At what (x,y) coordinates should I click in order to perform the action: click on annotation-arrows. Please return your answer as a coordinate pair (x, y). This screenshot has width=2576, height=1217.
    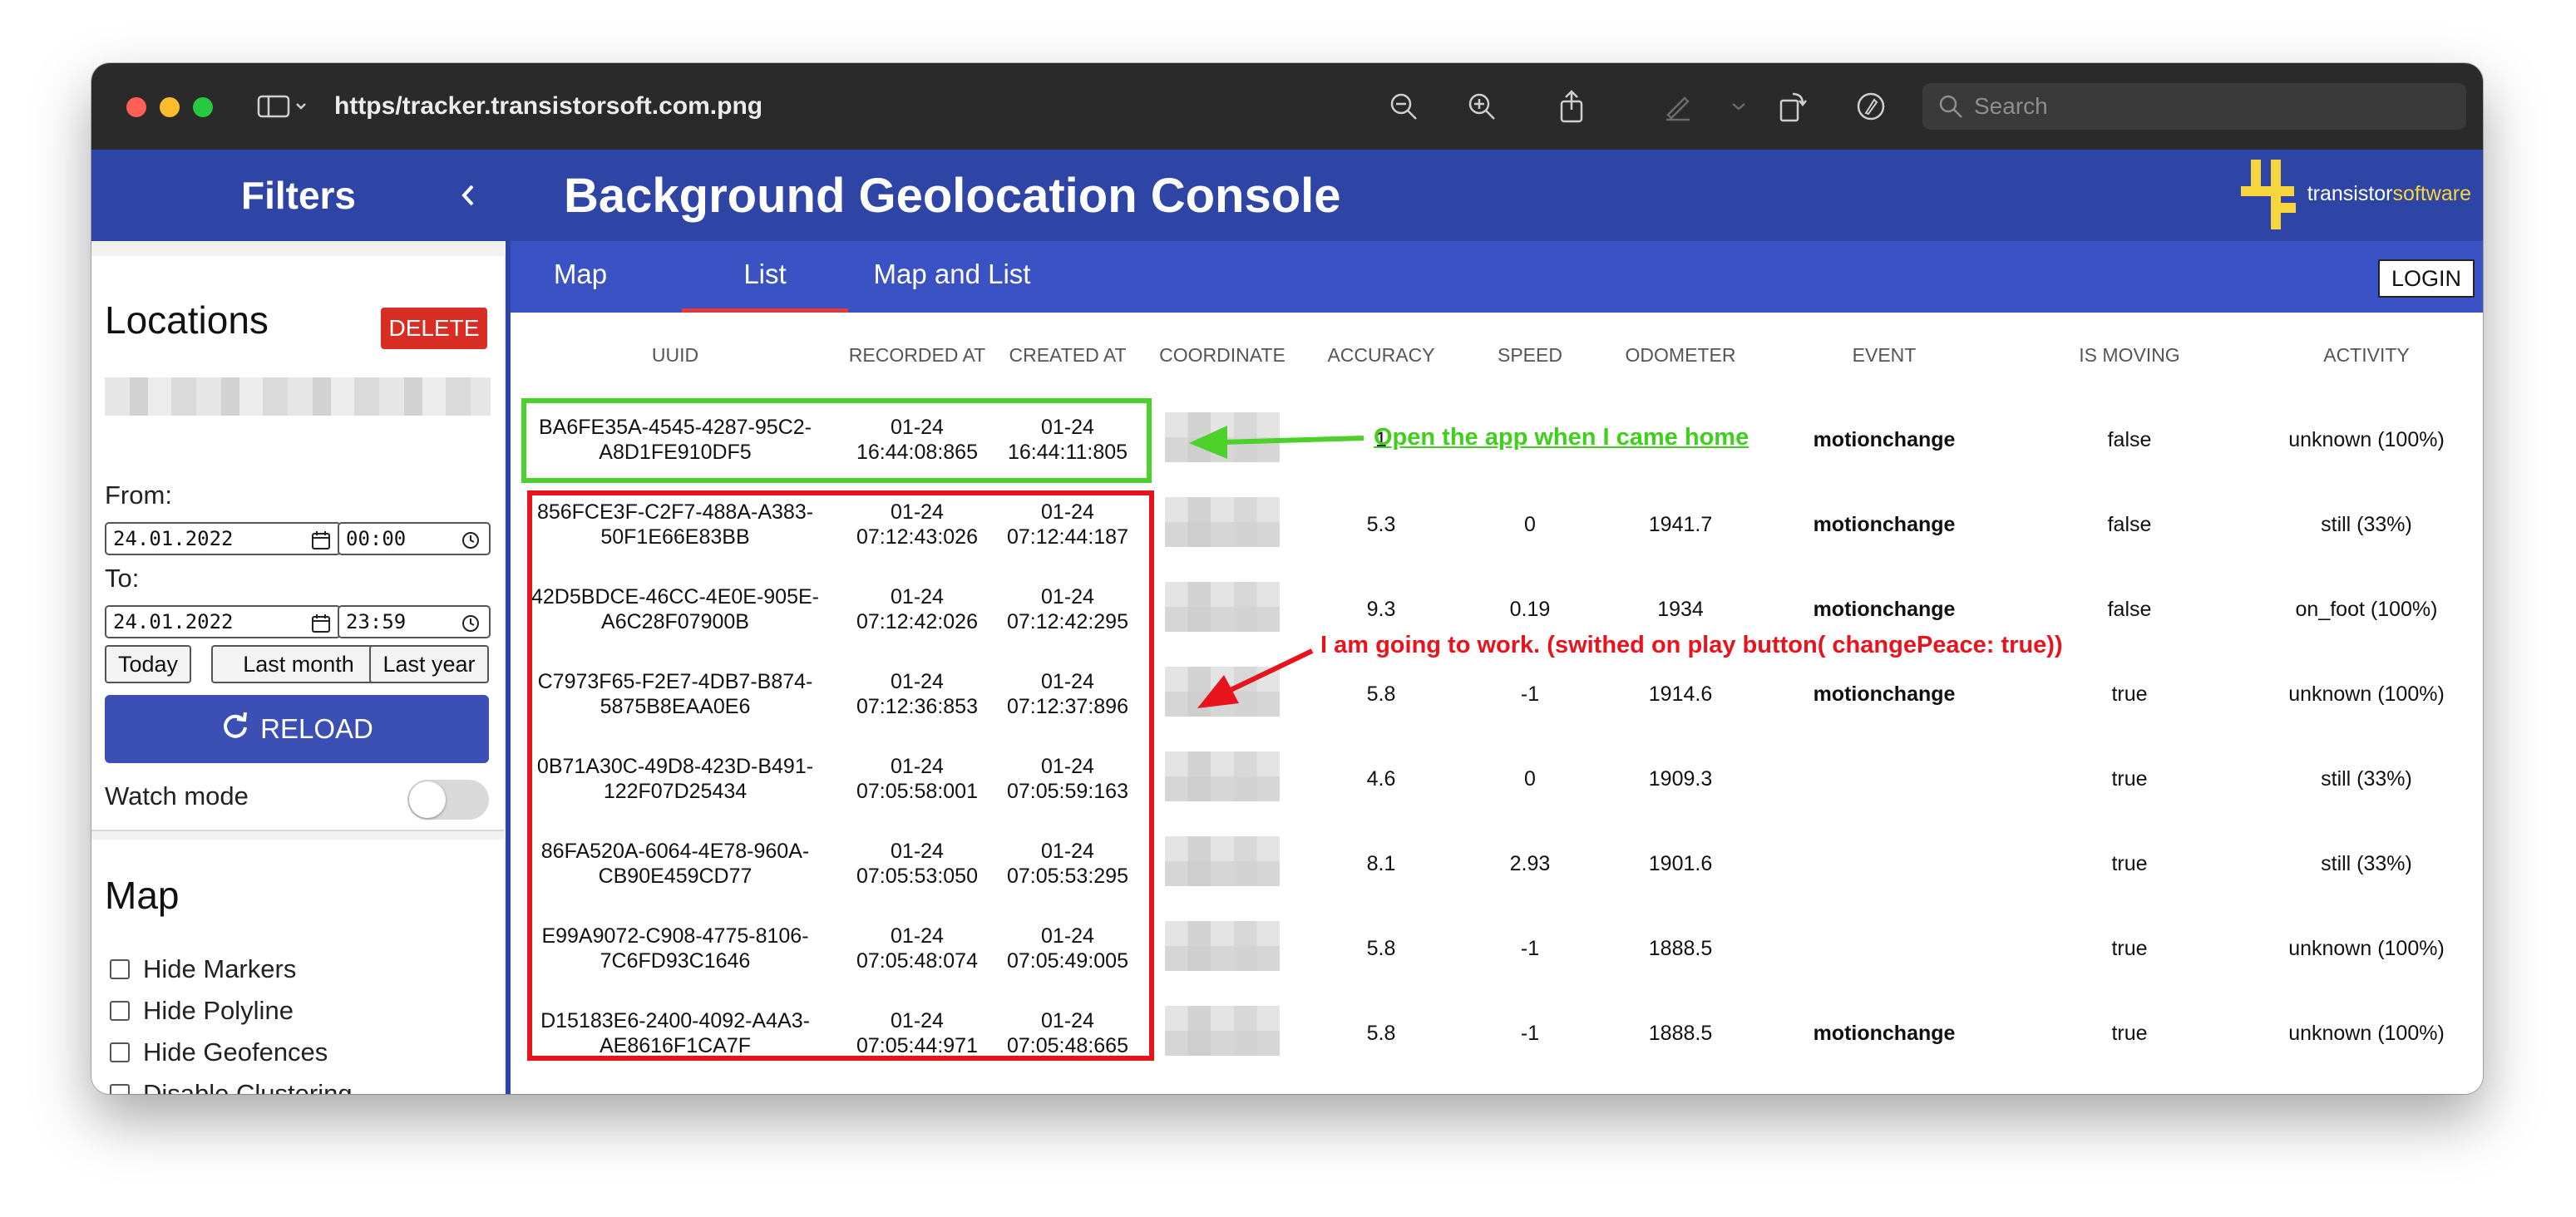
    Looking at the image, I should click on (1276, 567).